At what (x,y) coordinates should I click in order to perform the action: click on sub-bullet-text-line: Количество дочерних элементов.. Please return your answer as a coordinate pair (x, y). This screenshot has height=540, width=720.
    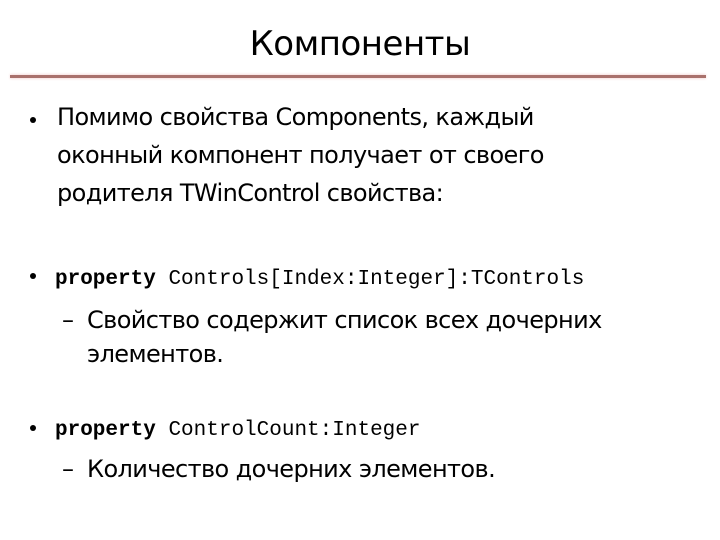
    Looking at the image, I should click on (291, 469).